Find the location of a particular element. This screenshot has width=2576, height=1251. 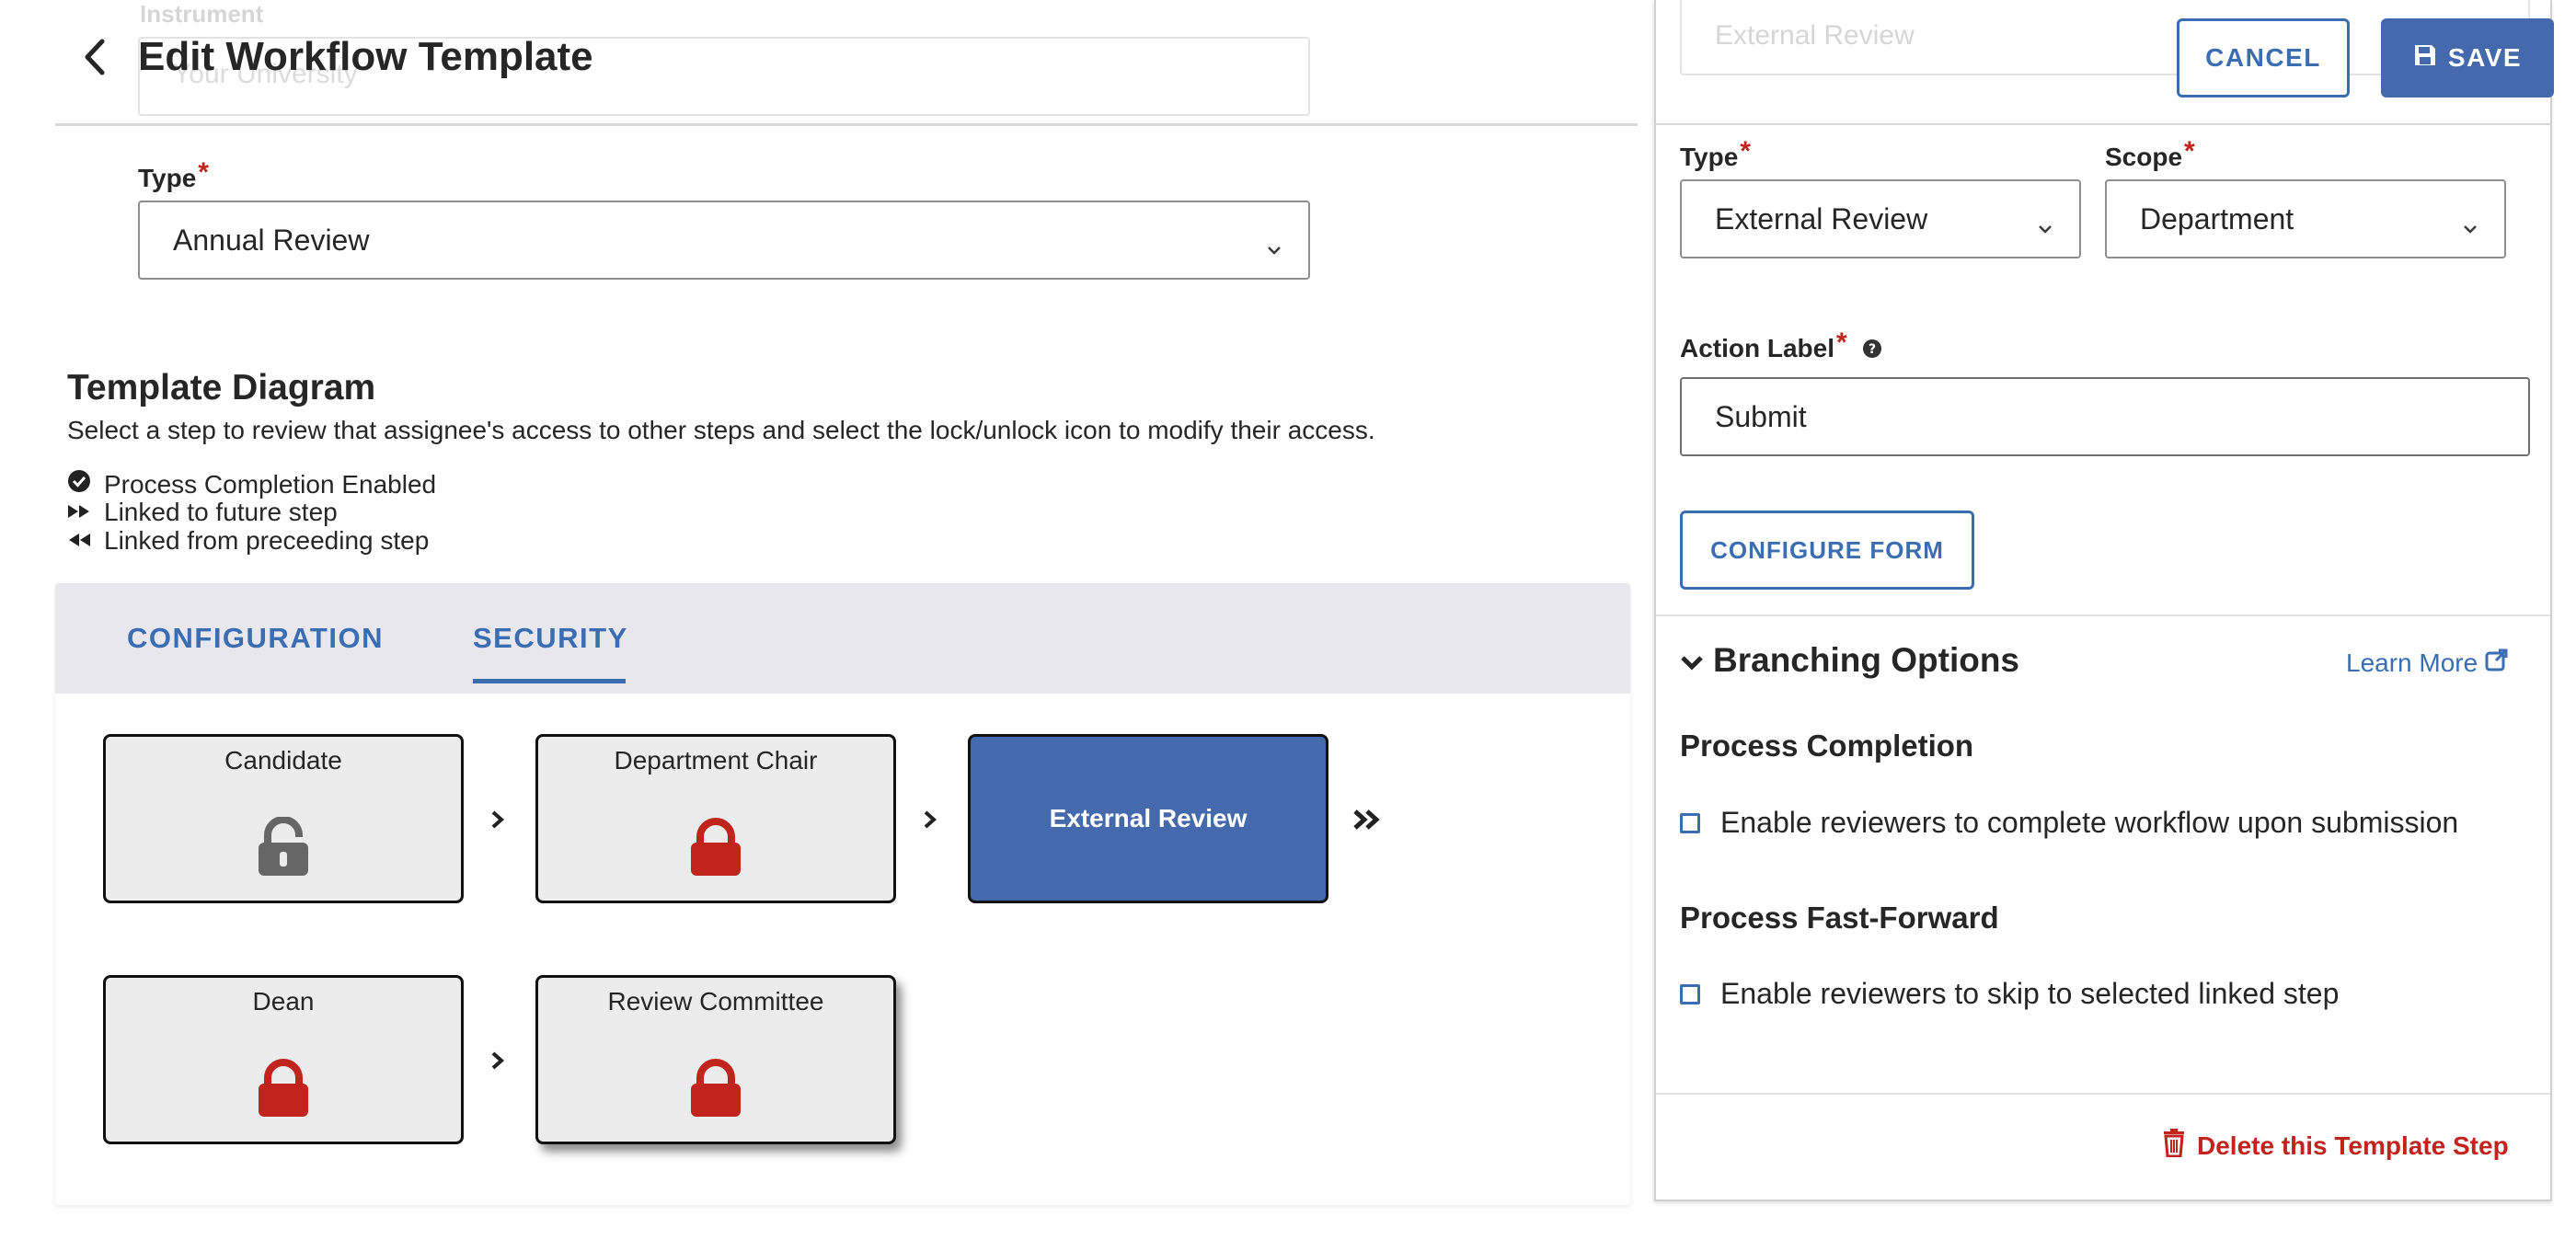

scope-label-text: Scope is located at coordinates (2144, 157).